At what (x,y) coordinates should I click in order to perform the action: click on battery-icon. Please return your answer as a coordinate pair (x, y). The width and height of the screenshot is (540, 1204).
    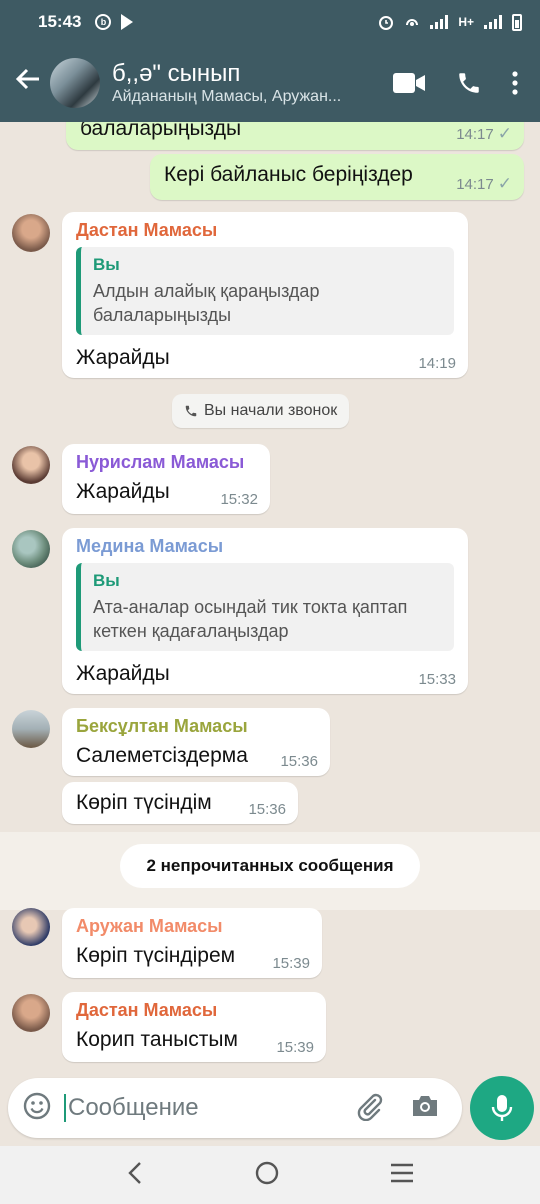
    Looking at the image, I should click on (517, 22).